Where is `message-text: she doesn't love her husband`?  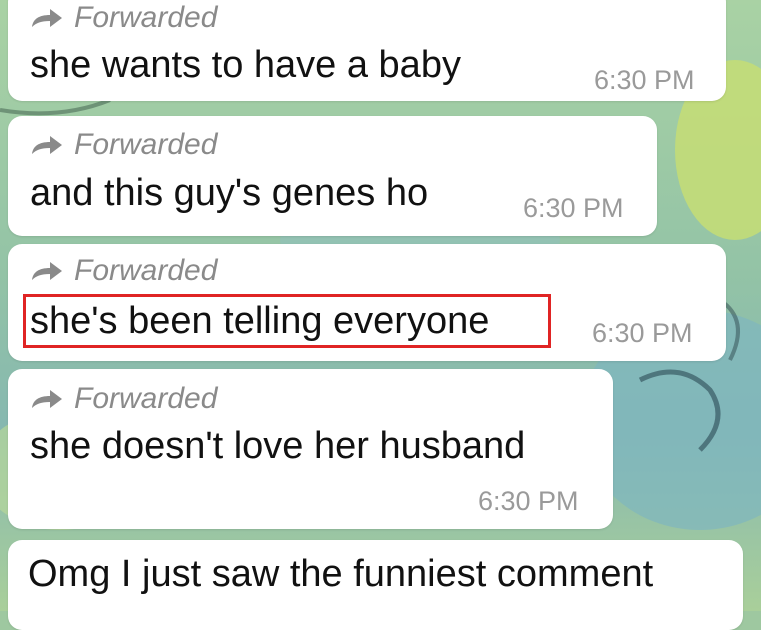
message-text: she doesn't love her husband is located at coordinates (278, 446).